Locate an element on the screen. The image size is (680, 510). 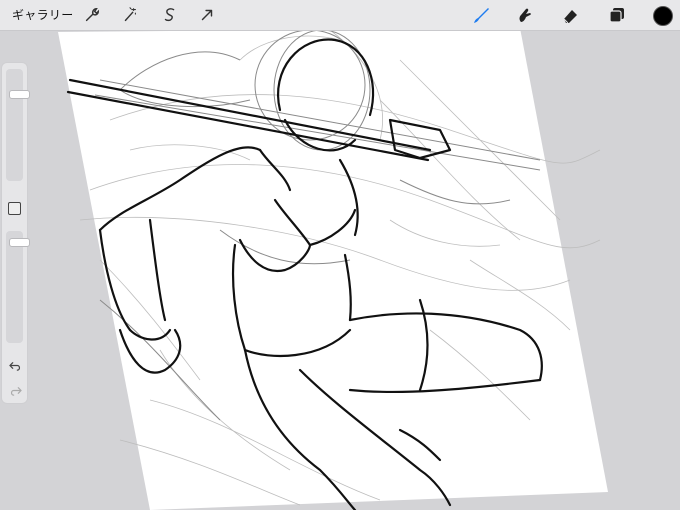
undo-icon is located at coordinates (15, 365).